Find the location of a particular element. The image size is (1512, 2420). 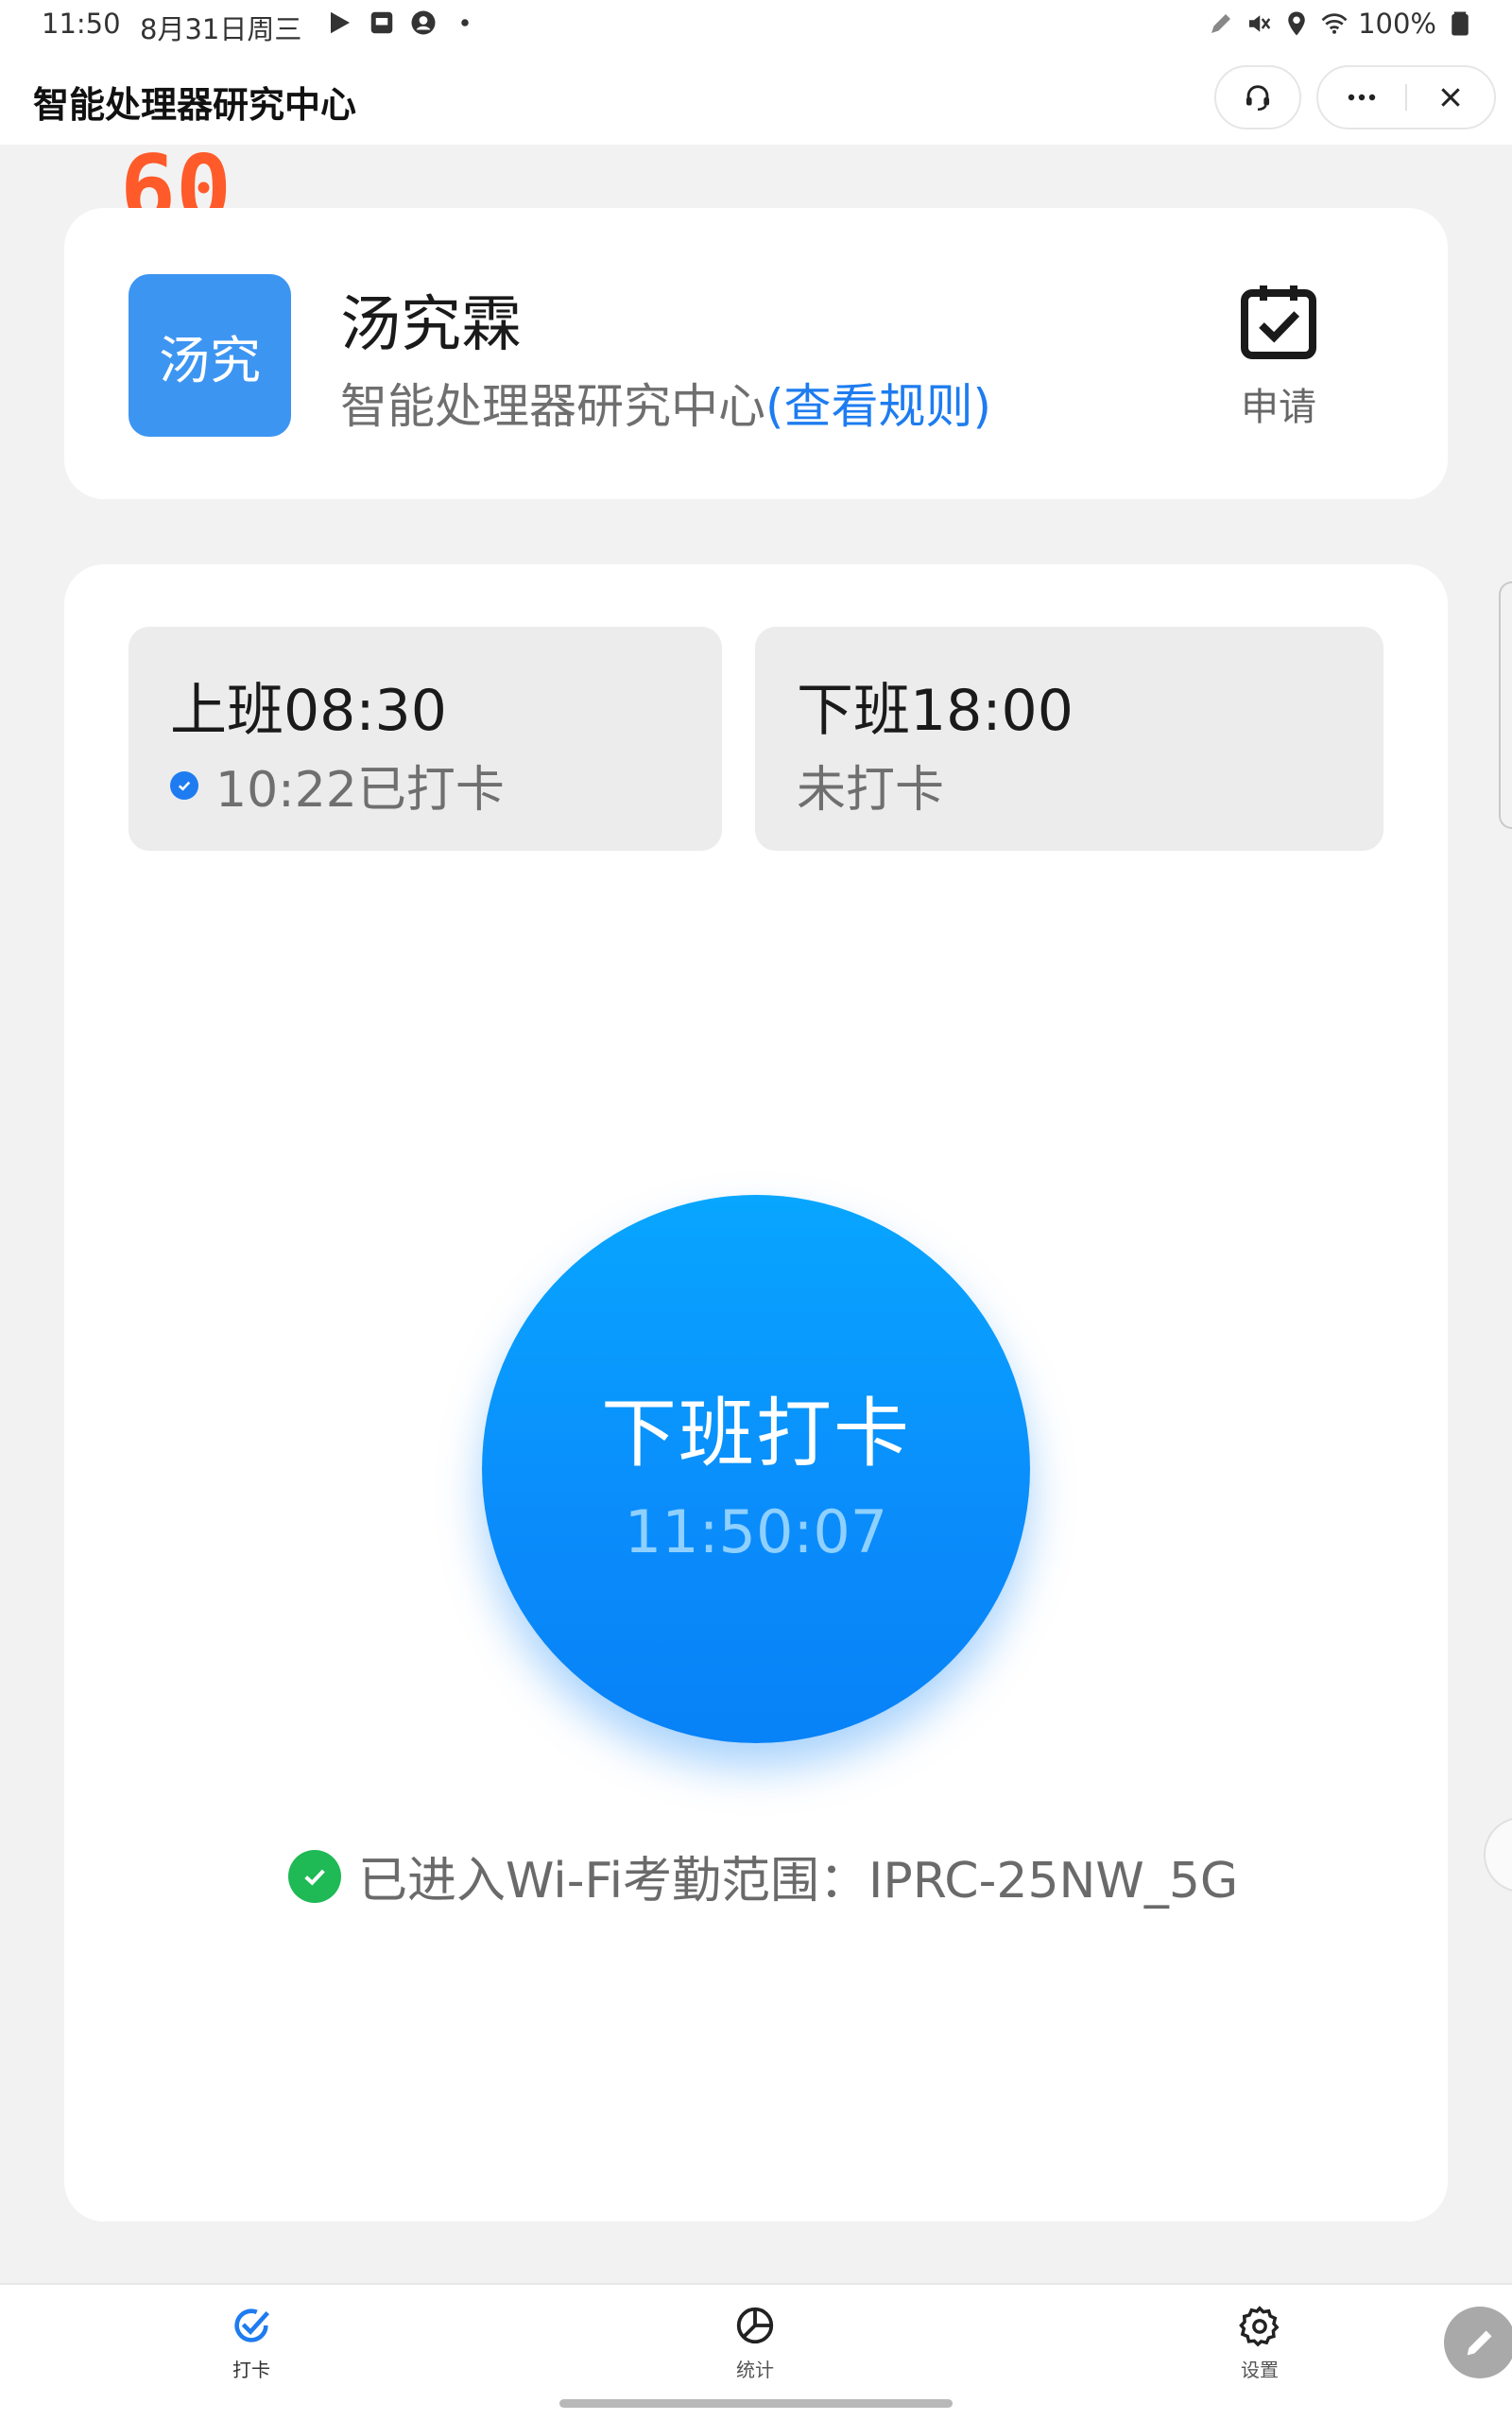

more-button is located at coordinates (1361, 97).